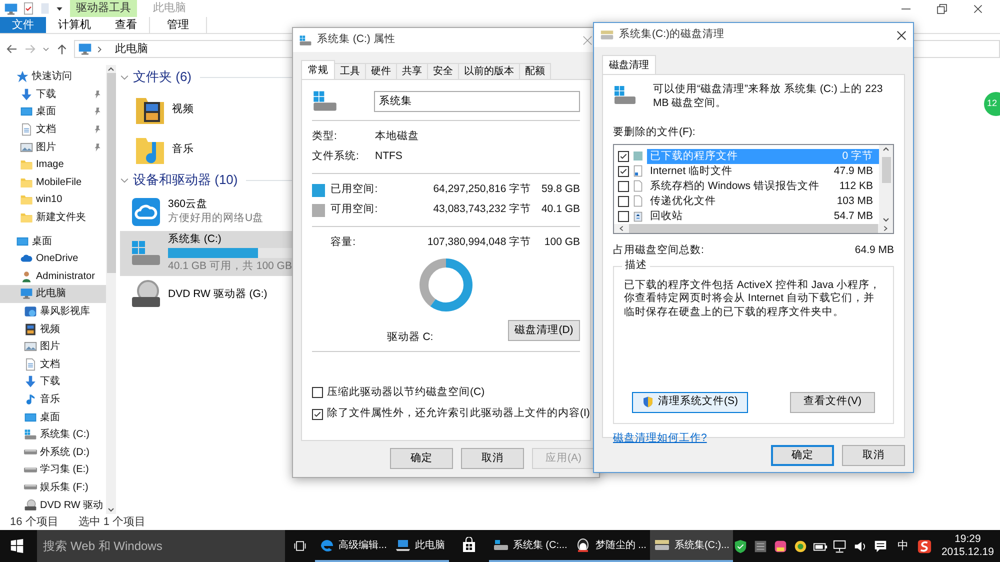 The height and width of the screenshot is (562, 1000). I want to click on tab: 磁盘清理, so click(629, 64).